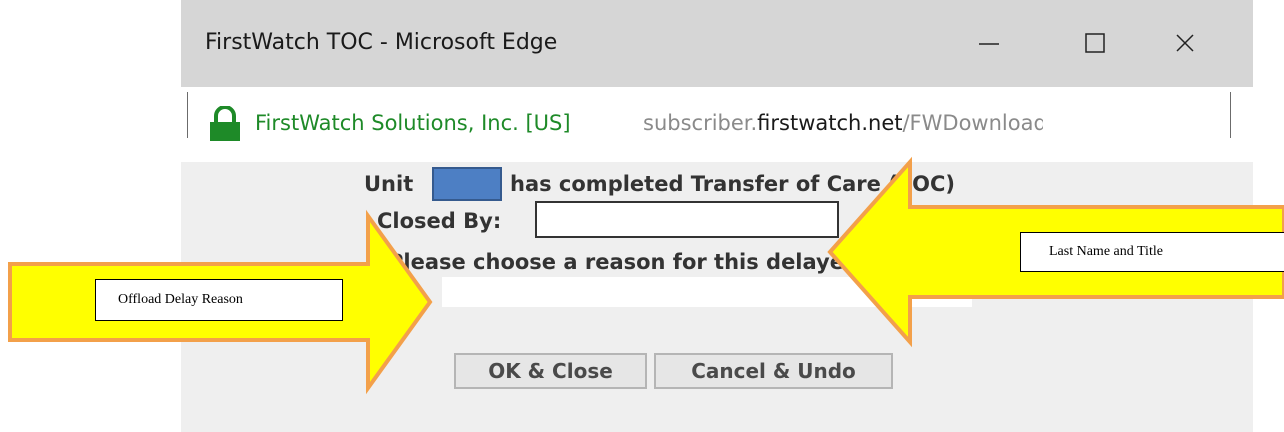 This screenshot has width=1284, height=432. Describe the element at coordinates (972, 123) in the screenshot. I see `url-path: /FWDownload/FWTOC` at that location.